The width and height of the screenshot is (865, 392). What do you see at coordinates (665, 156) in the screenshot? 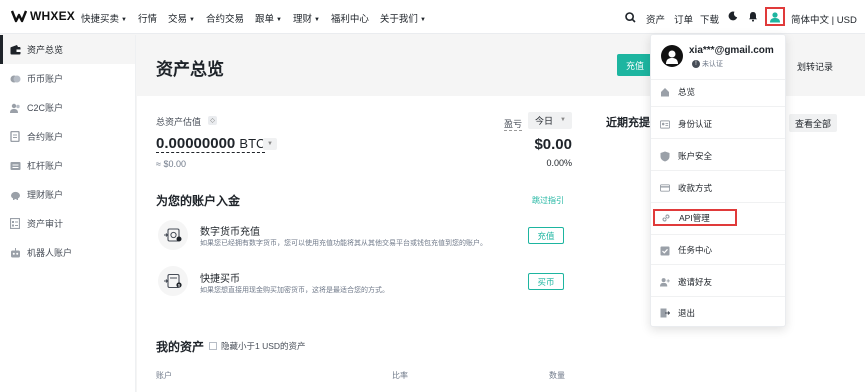
I see `shield-icon` at bounding box center [665, 156].